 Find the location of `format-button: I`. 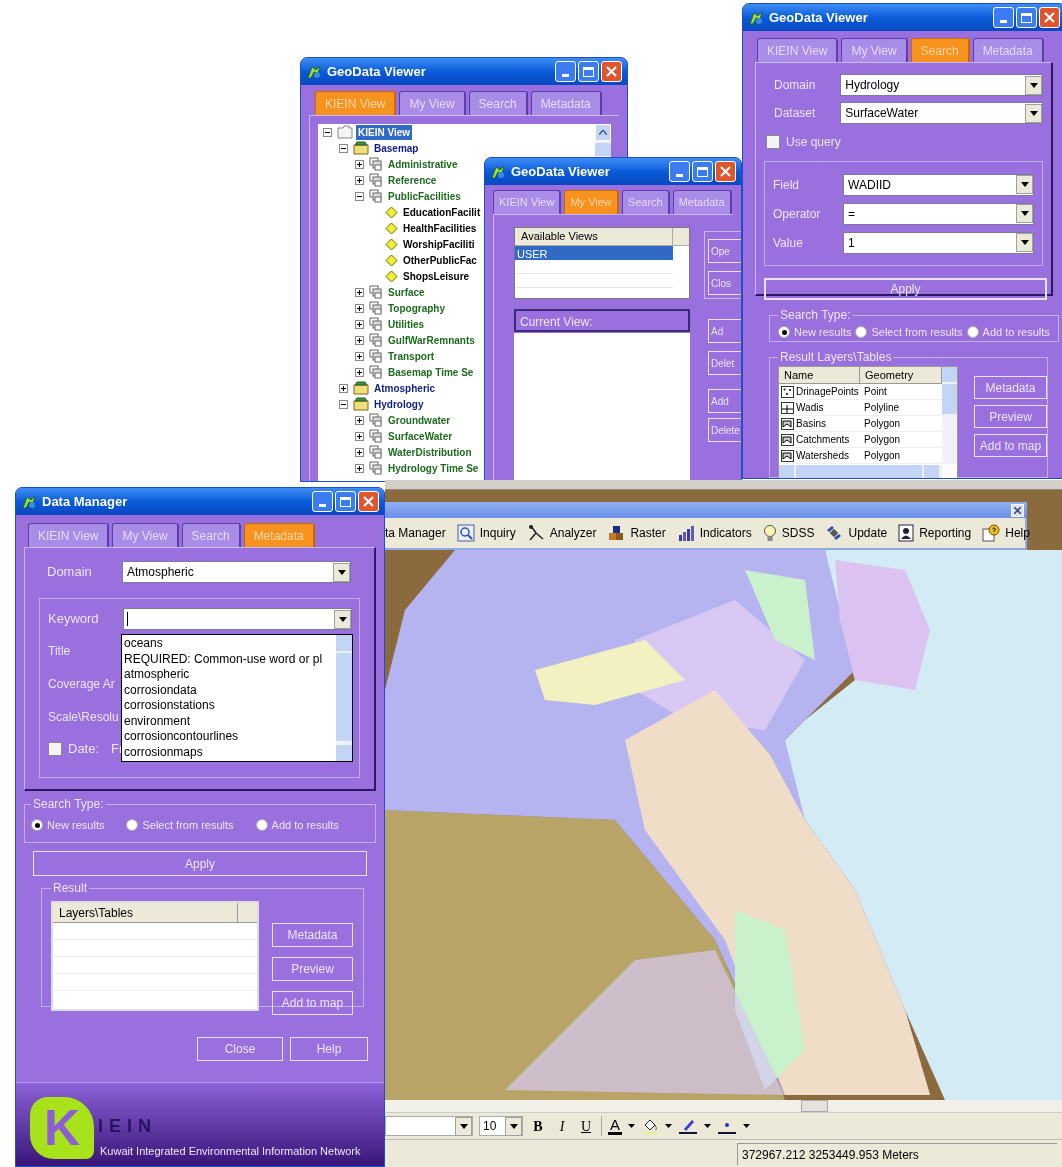

format-button: I is located at coordinates (562, 1126).